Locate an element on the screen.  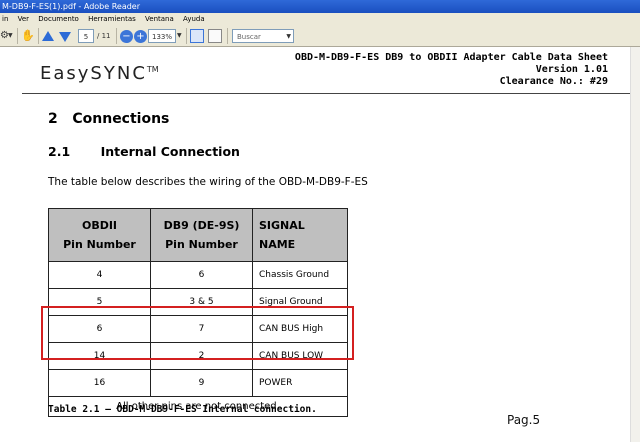
column-header-obdii: OBDII Pin Number is located at coordinates (99, 235).